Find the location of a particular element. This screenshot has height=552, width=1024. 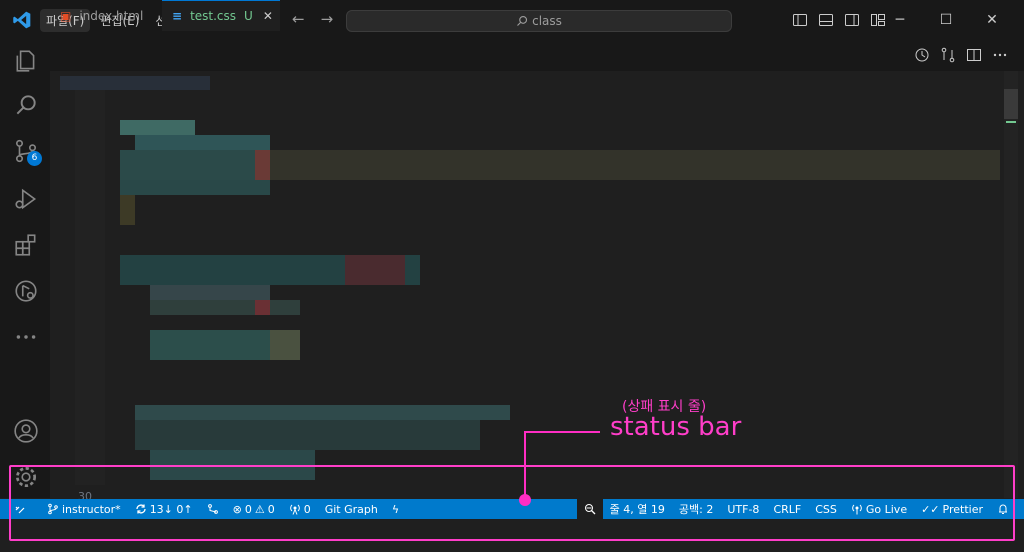

back-arrow-icon: ← is located at coordinates (298, 19).